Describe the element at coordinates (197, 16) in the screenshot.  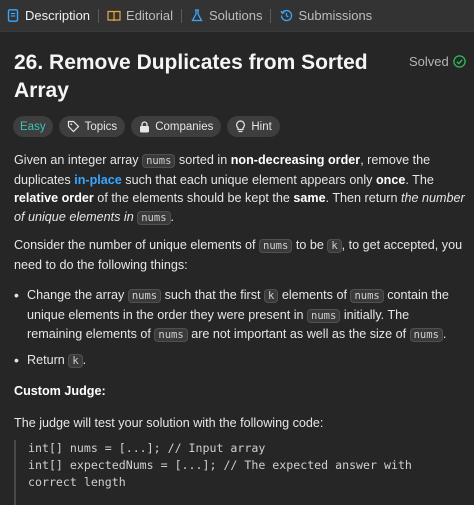
I see `flask-icon` at that location.